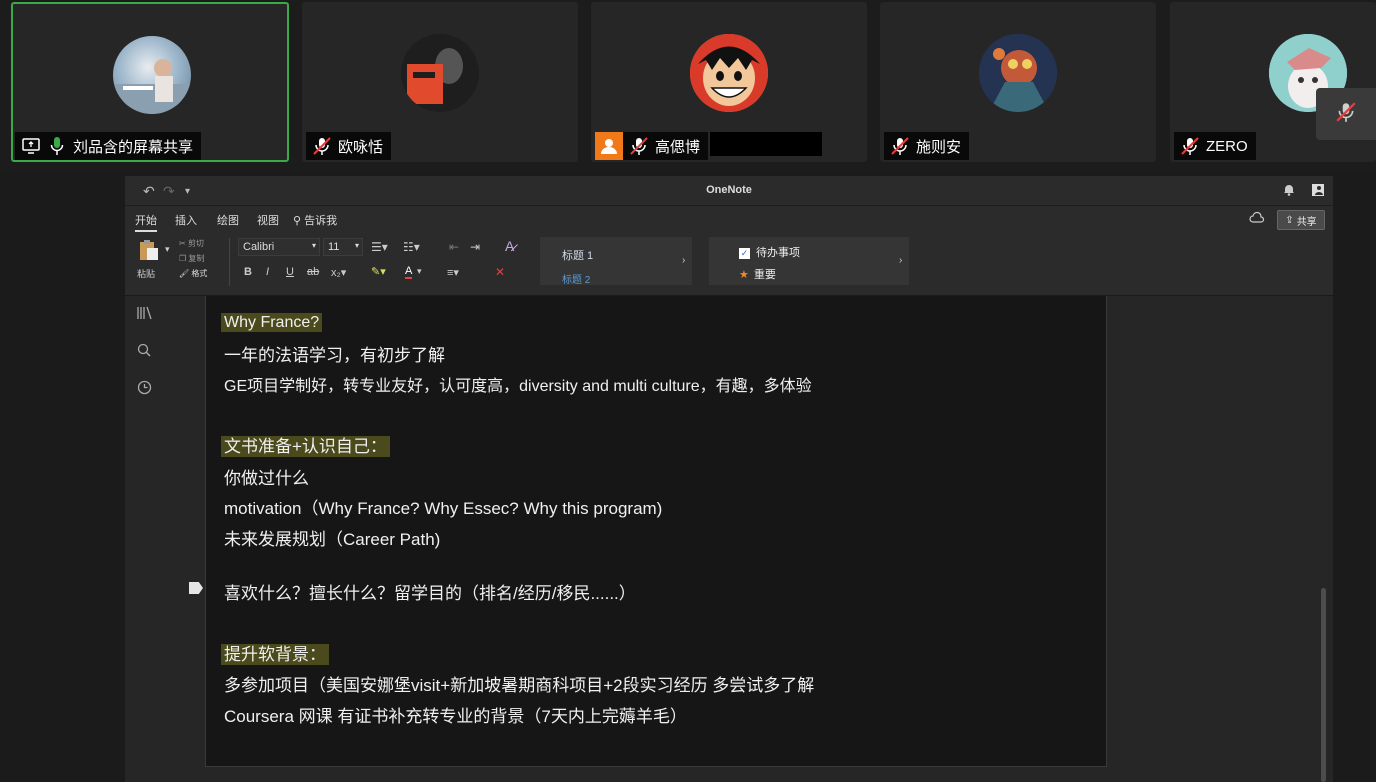 Image resolution: width=1376 pixels, height=782 pixels. I want to click on subscript-icon: x₂▾, so click(338, 272).